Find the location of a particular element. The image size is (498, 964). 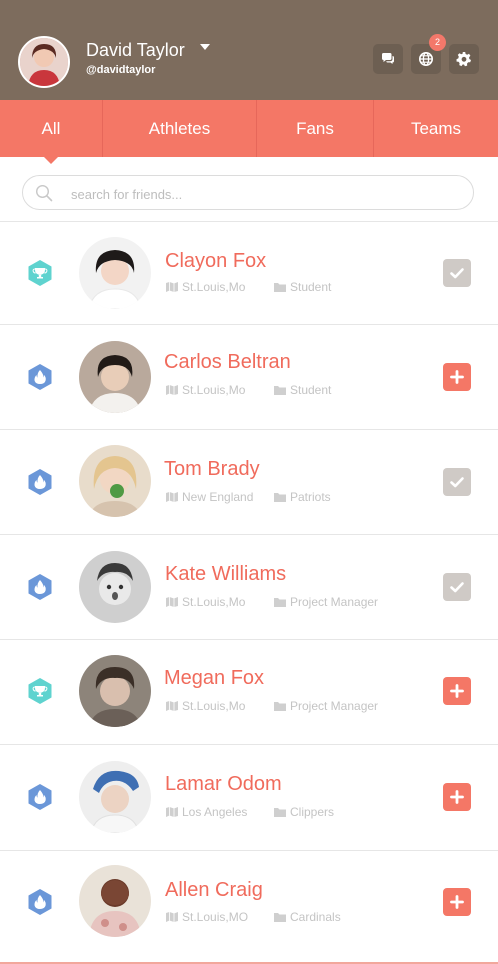

search-input is located at coordinates (266, 194).